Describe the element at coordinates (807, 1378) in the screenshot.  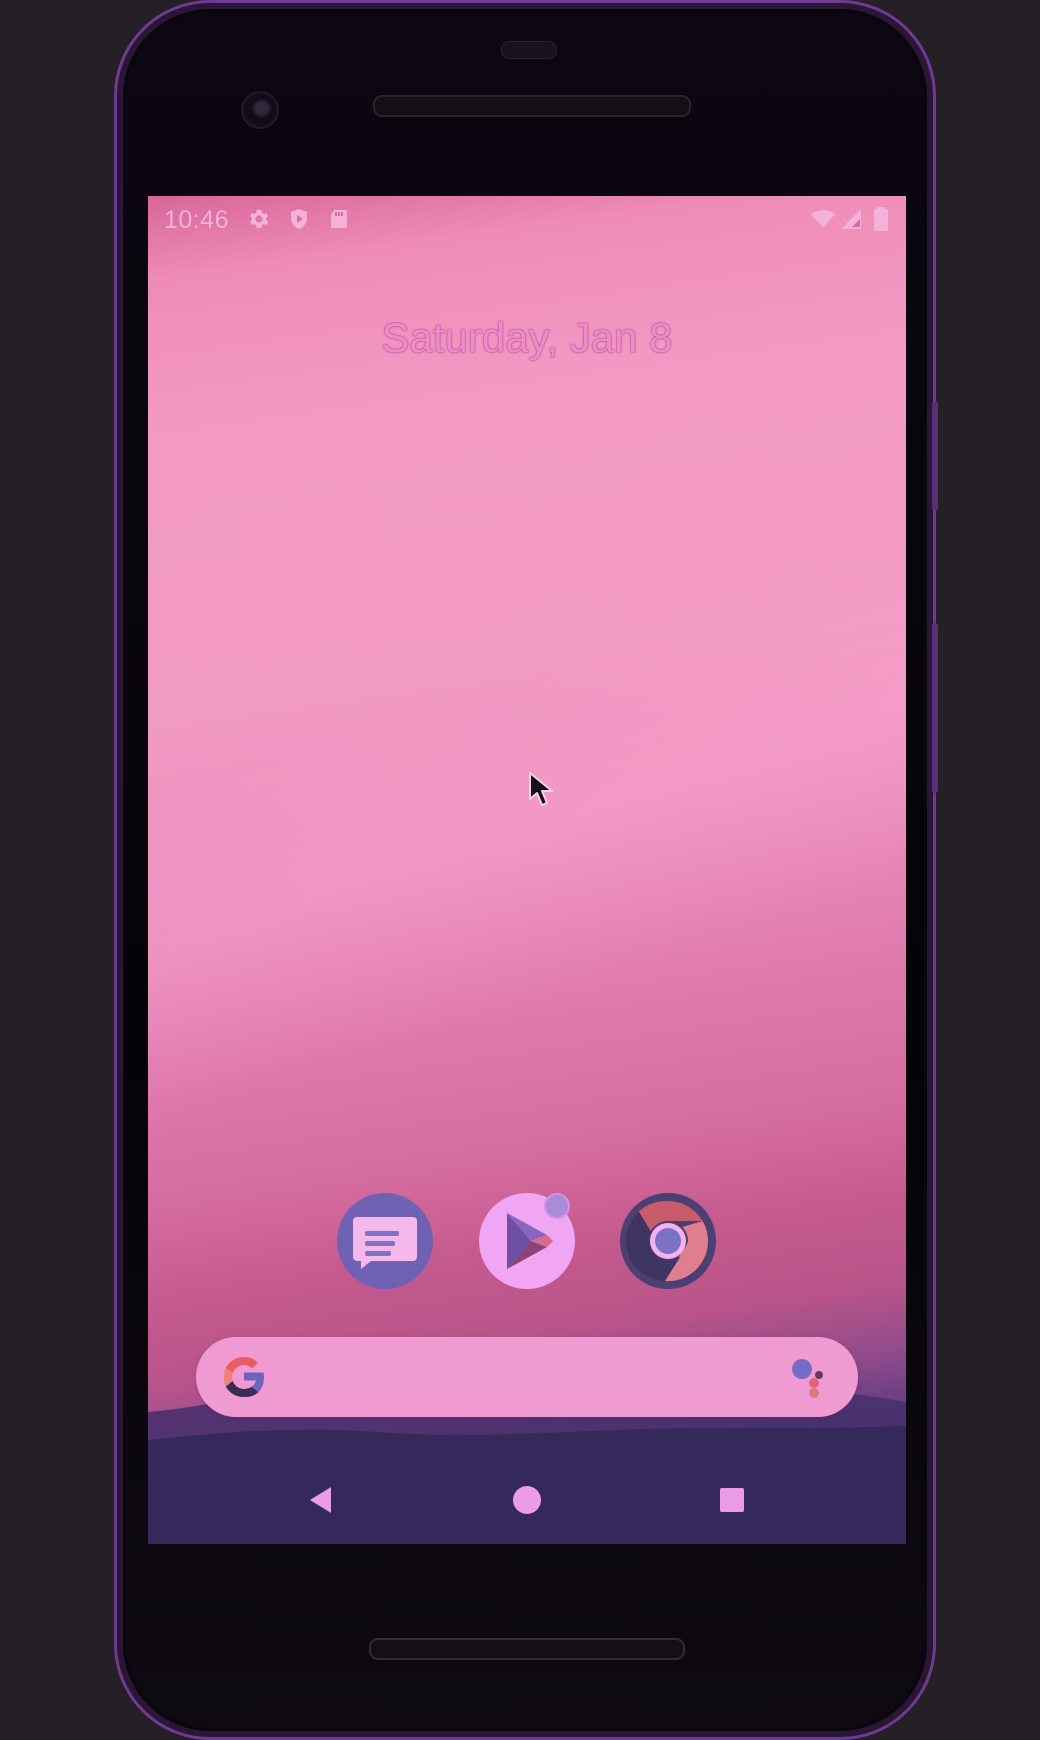
I see `assistant-dots-icon` at that location.